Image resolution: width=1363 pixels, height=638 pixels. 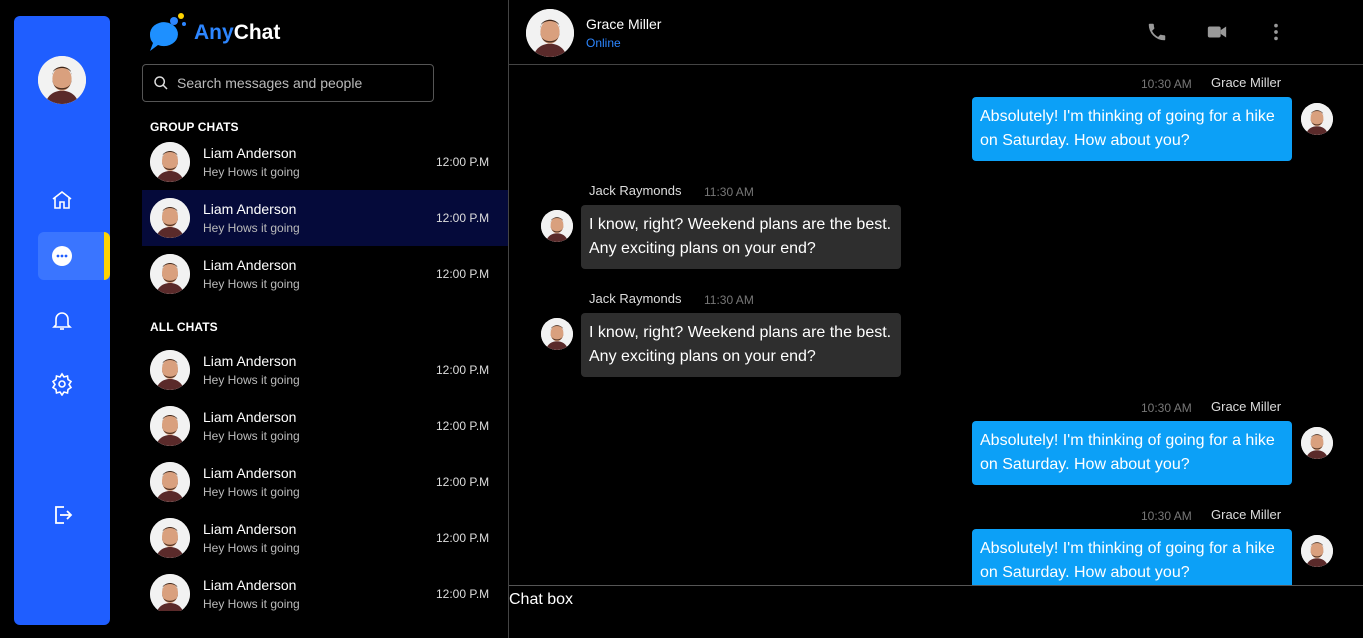 What do you see at coordinates (1276, 32) in the screenshot?
I see `more-vertical-icon` at bounding box center [1276, 32].